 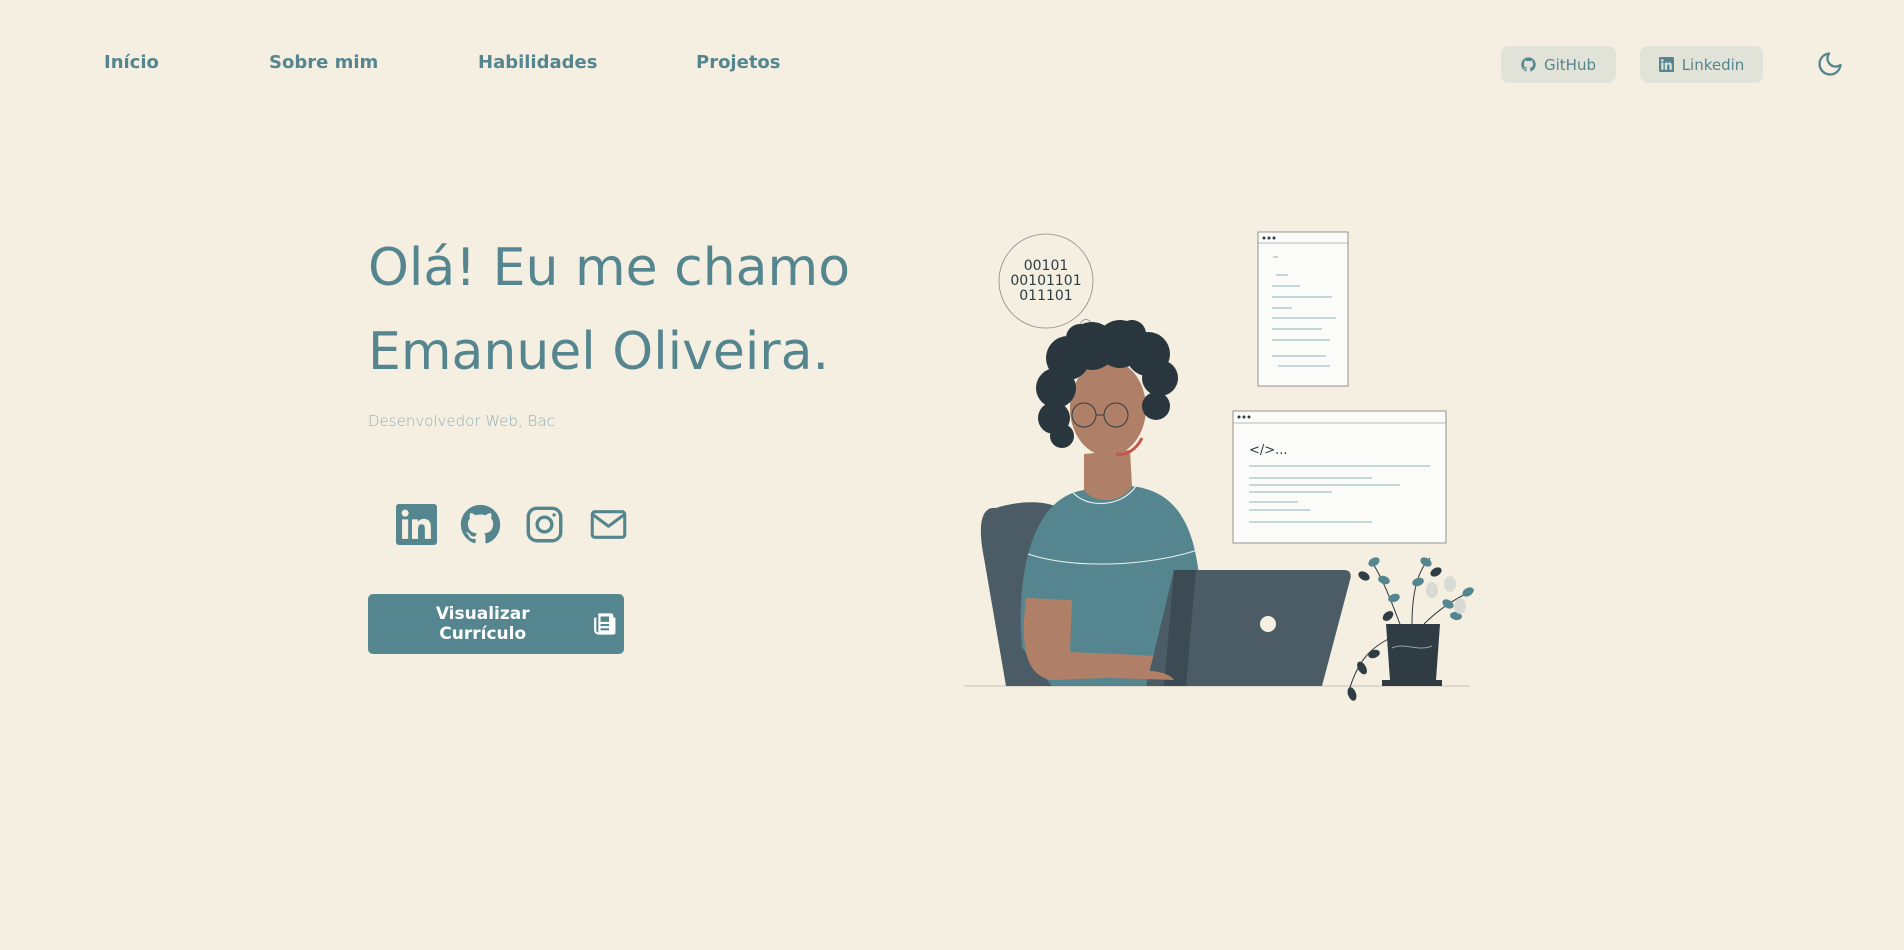 I want to click on instagram-icon, so click(x=544, y=524).